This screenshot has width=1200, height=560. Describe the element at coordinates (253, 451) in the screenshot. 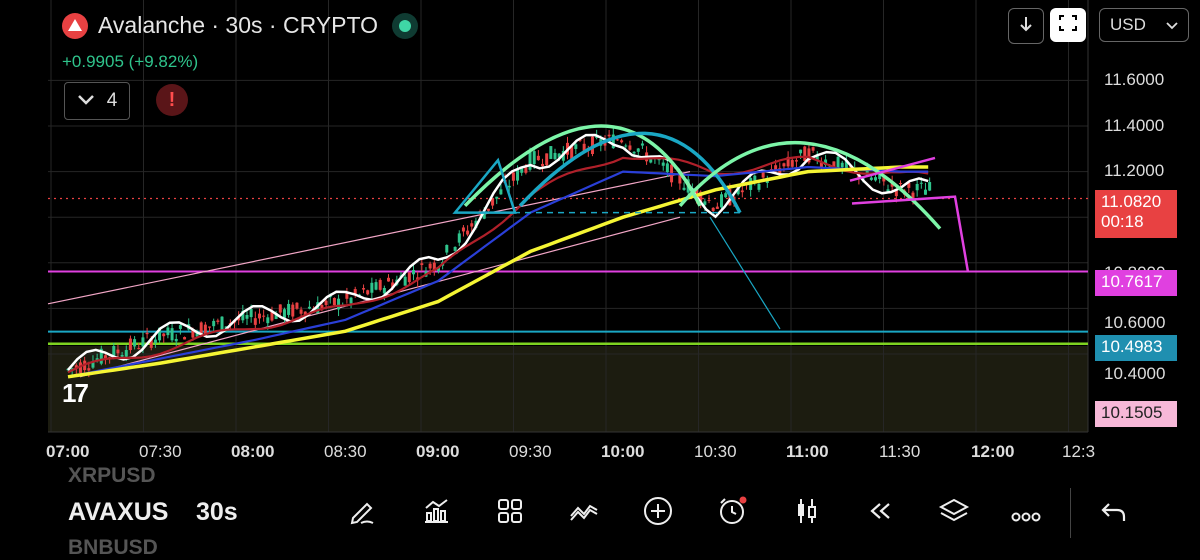

I see `time-label: 08:00` at that location.